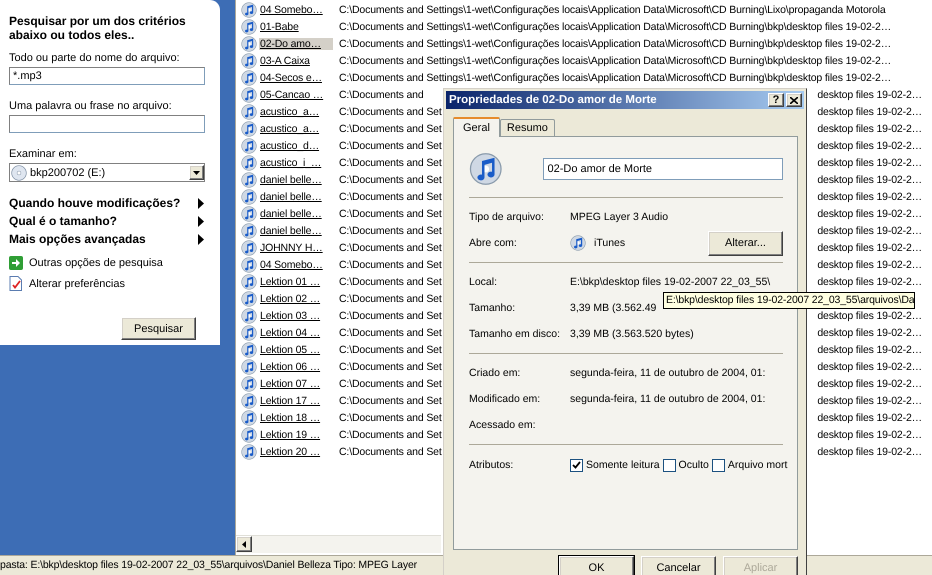  Describe the element at coordinates (94, 203) in the screenshot. I see `expander-link: Quando houve modificações?` at that location.